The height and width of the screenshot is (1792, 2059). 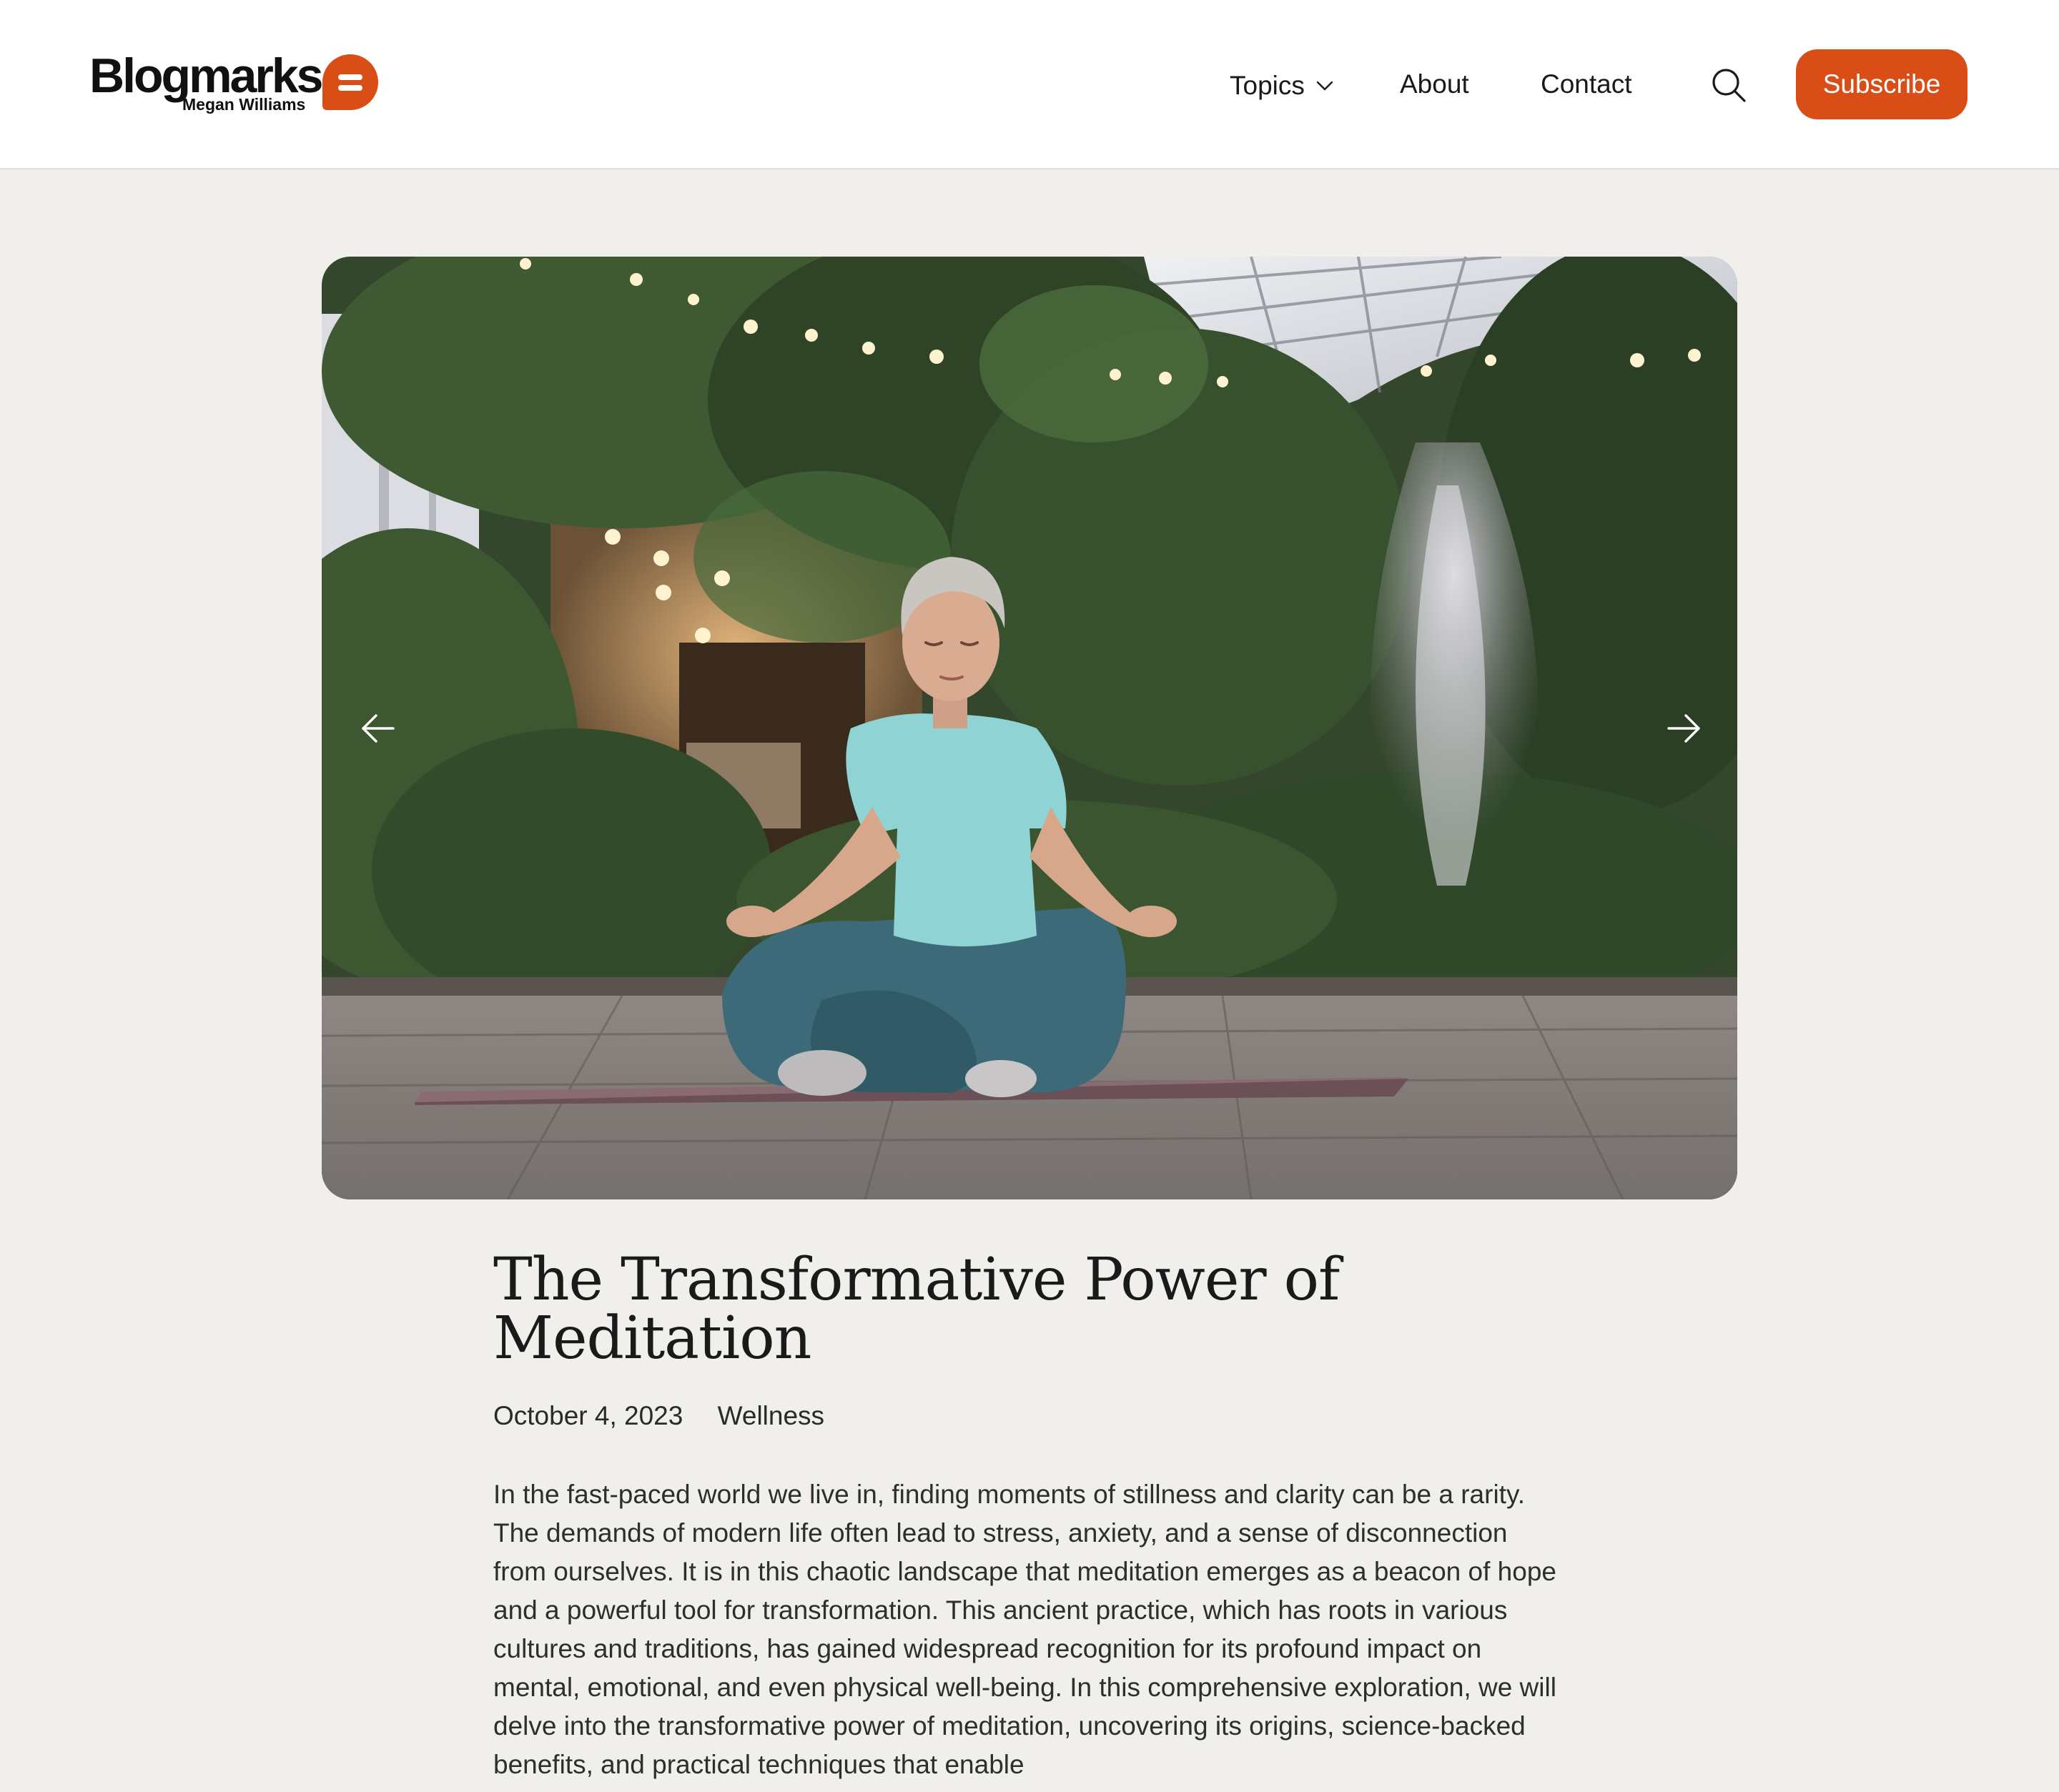 I want to click on nav-item-topics: Topics, so click(x=1281, y=85).